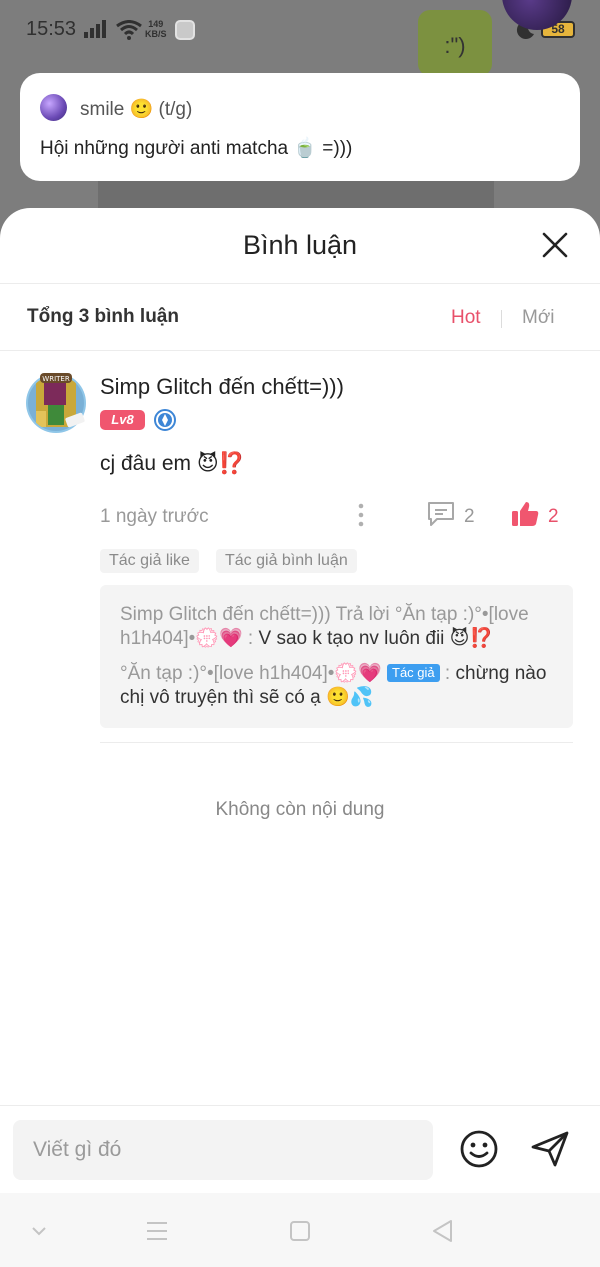 This screenshot has height=1267, width=600. What do you see at coordinates (525, 514) in the screenshot?
I see `thumbs-up-icon` at bounding box center [525, 514].